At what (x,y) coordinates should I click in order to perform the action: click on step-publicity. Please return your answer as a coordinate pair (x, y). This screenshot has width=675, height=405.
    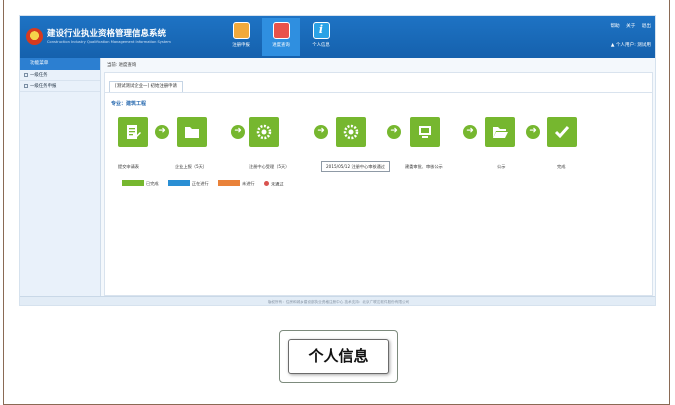
    Looking at the image, I should click on (500, 132).